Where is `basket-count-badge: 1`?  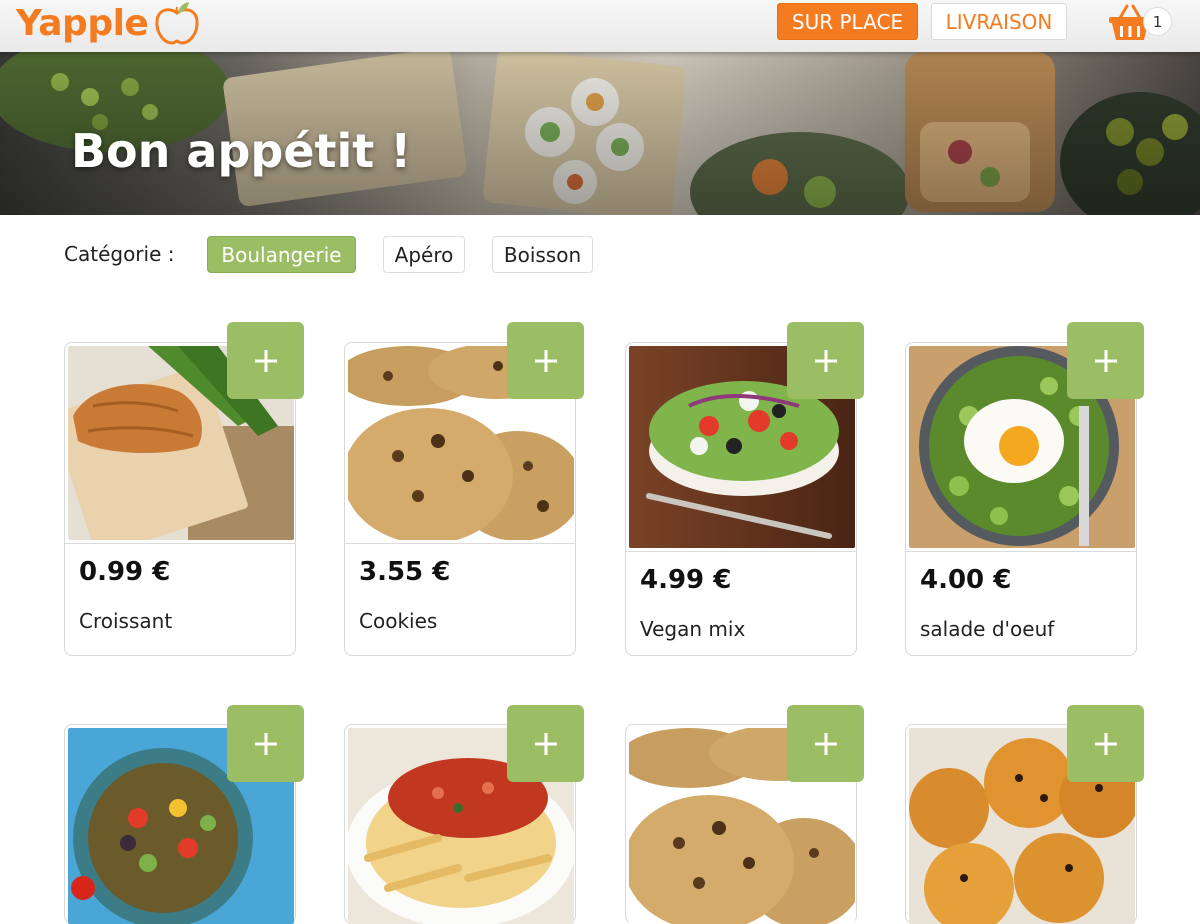 basket-count-badge: 1 is located at coordinates (1157, 21).